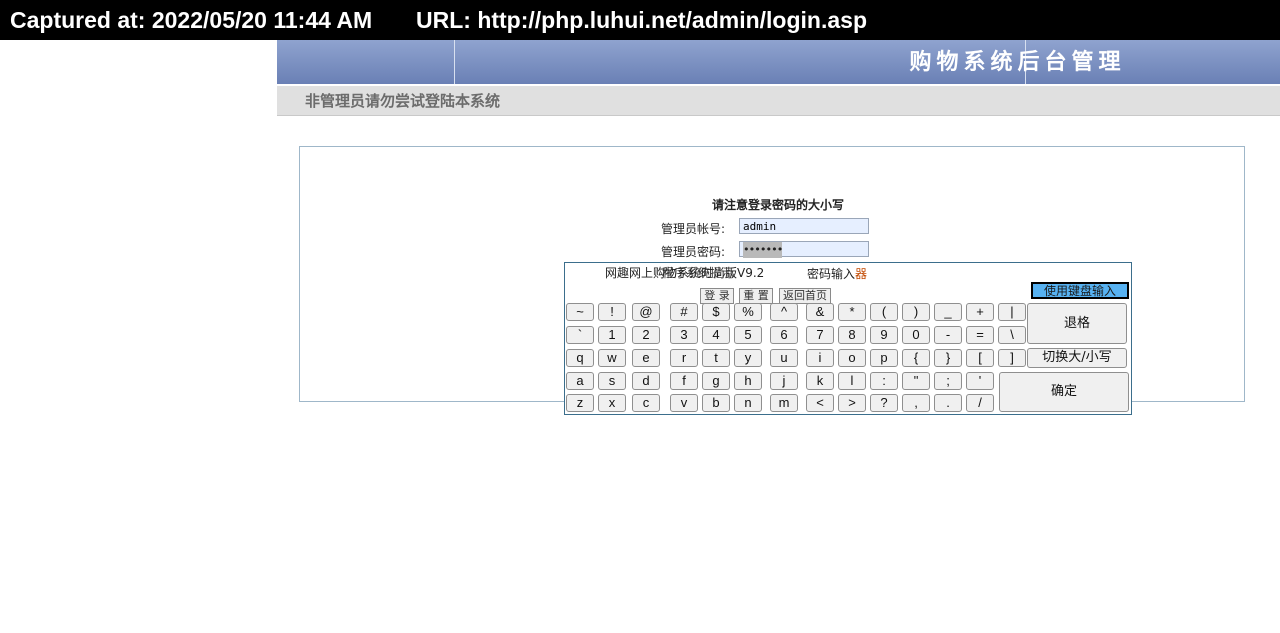  I want to click on key-1-8: 8, so click(852, 335).